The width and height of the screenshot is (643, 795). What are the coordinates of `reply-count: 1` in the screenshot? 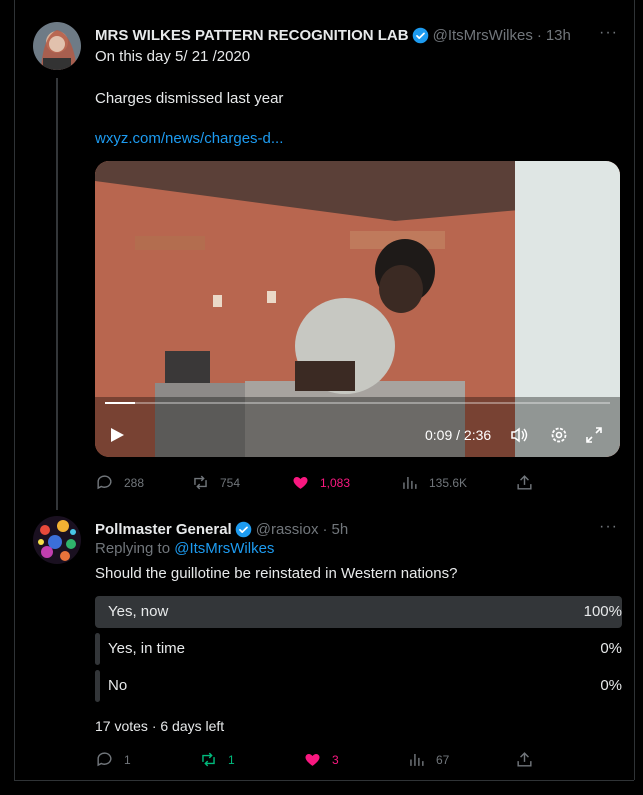 It's located at (127, 759).